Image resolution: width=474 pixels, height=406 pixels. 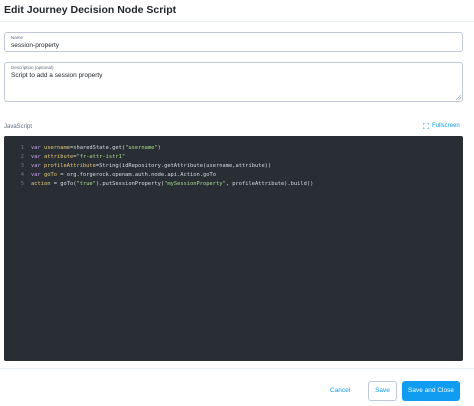 What do you see at coordinates (446, 126) in the screenshot?
I see `fullscreen-label: Fullscreen` at bounding box center [446, 126].